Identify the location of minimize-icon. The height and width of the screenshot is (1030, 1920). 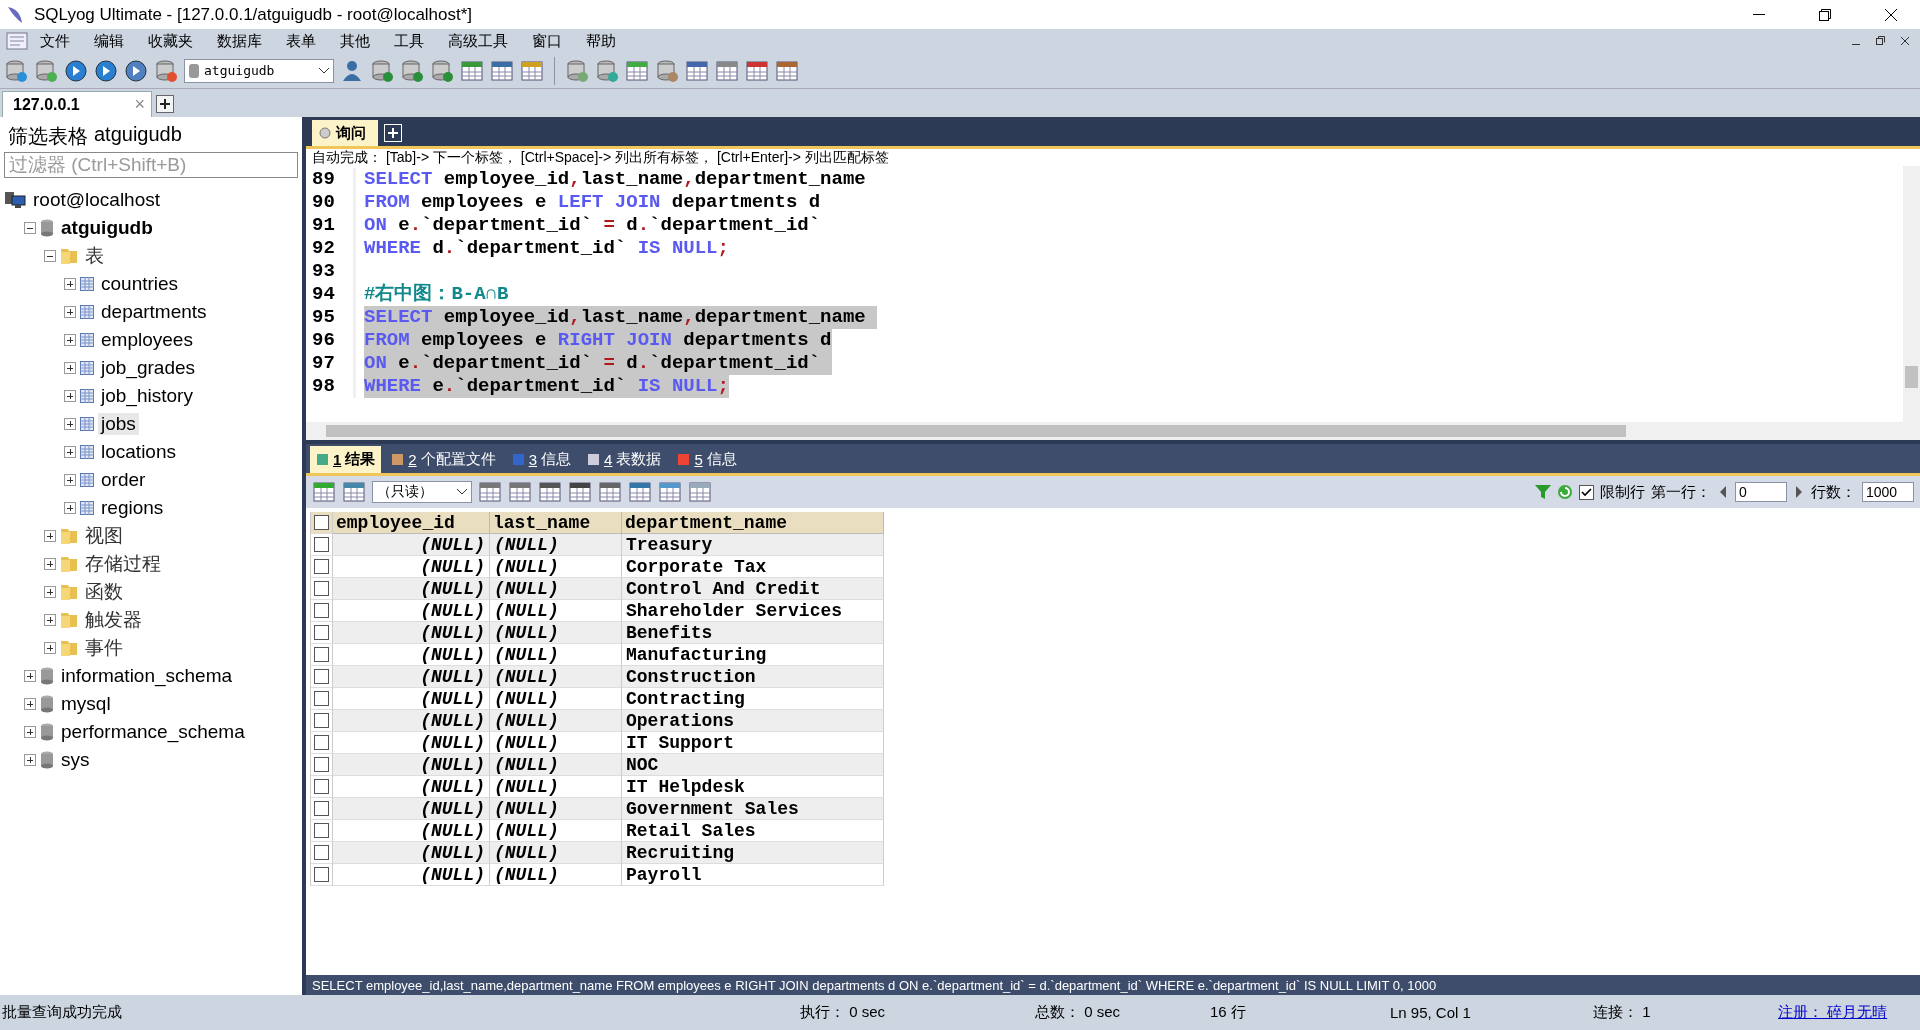
(1759, 14).